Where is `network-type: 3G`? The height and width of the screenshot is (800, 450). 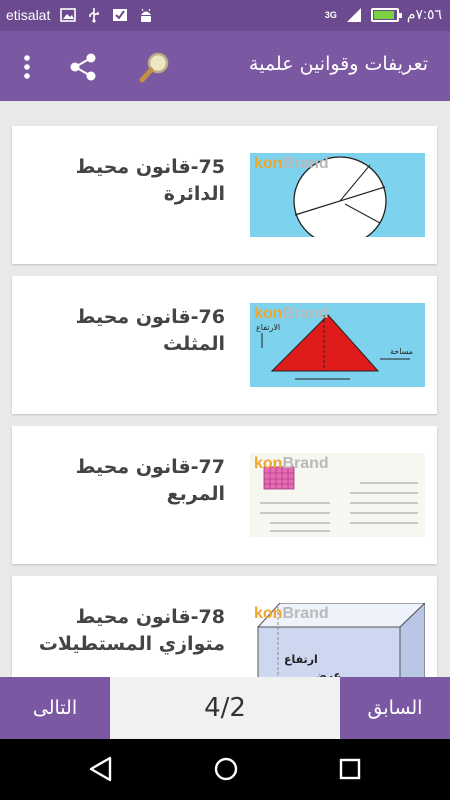 network-type: 3G is located at coordinates (330, 14).